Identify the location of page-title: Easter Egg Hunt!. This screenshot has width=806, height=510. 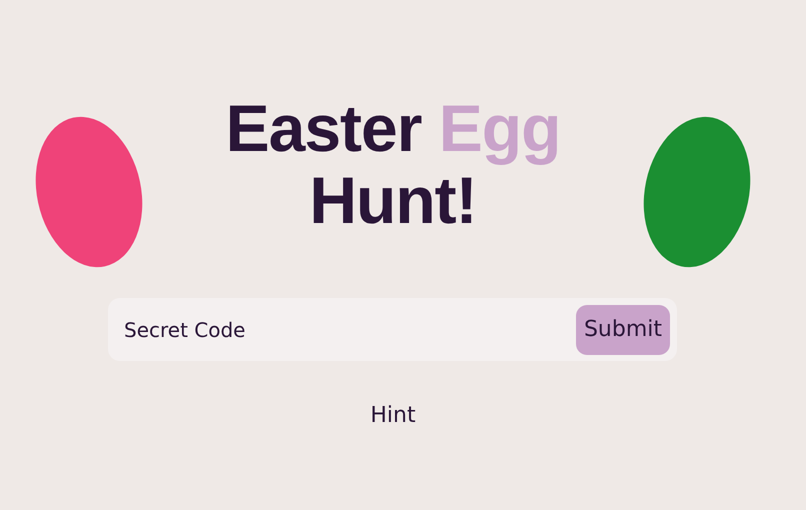
(393, 164).